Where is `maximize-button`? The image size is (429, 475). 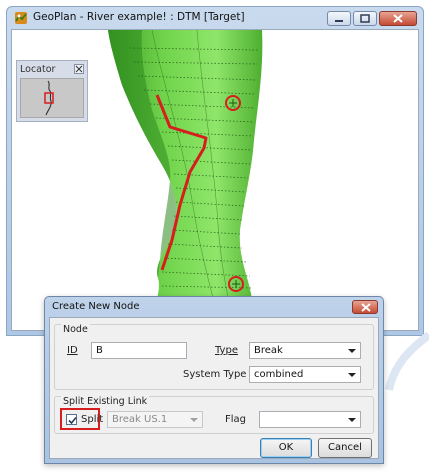
maximize-button is located at coordinates (365, 18).